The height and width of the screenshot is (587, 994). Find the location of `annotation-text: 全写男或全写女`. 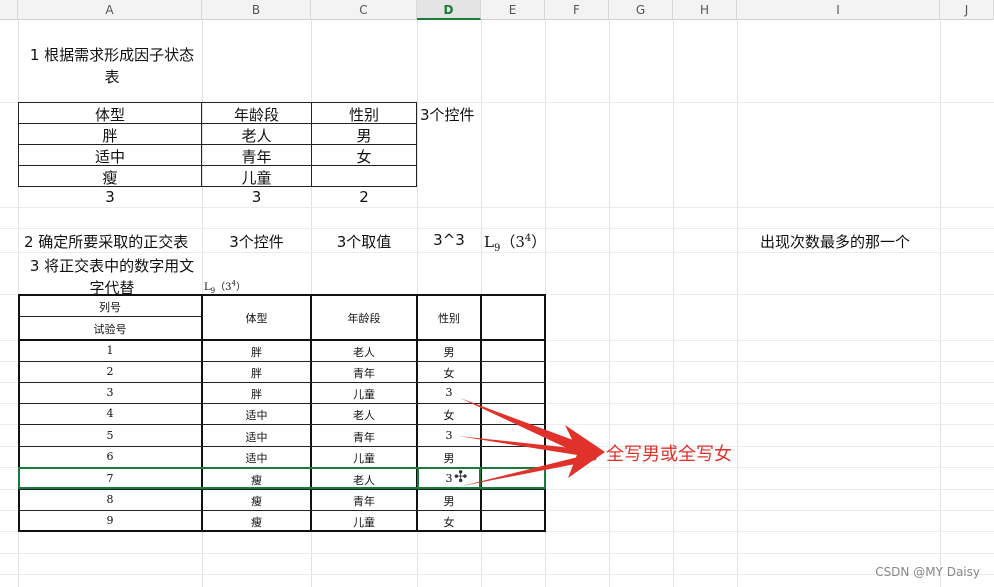

annotation-text: 全写男或全写女 is located at coordinates (669, 454).